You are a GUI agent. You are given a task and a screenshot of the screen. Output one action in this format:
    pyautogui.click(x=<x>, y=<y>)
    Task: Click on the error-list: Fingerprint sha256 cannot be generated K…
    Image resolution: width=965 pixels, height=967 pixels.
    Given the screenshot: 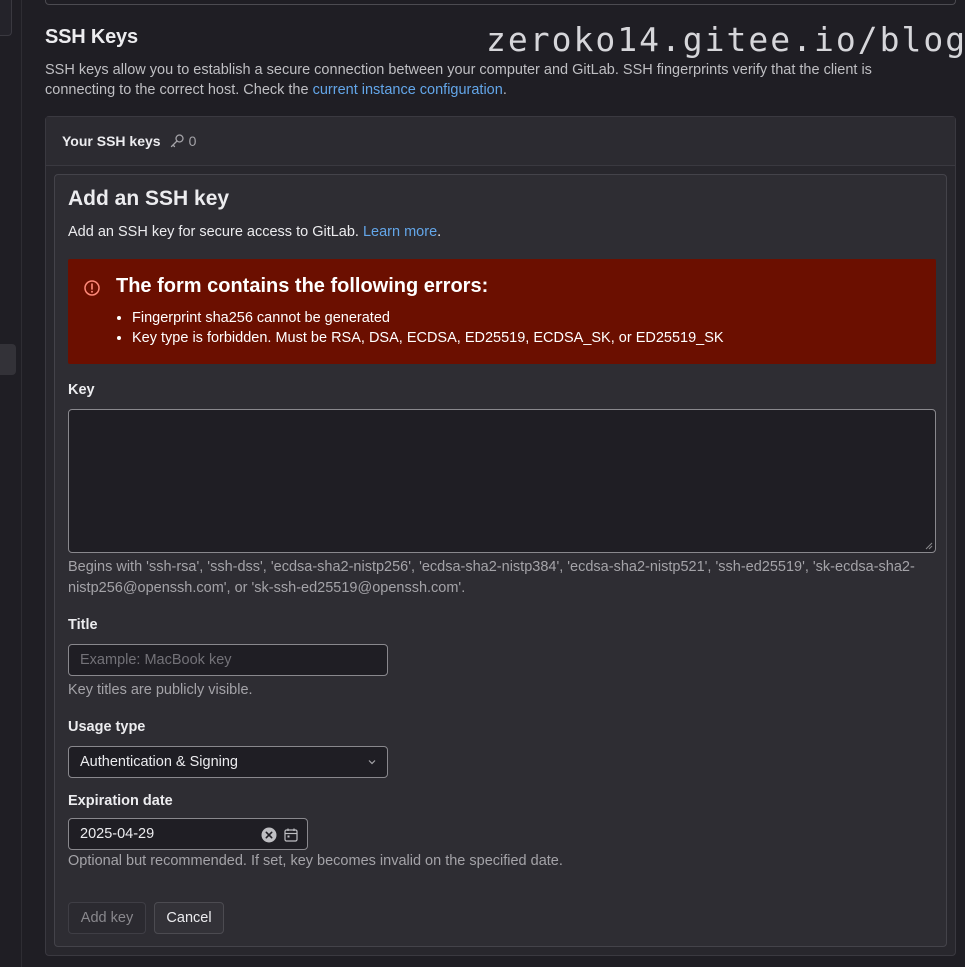 What is the action you would take?
    pyautogui.click(x=428, y=328)
    